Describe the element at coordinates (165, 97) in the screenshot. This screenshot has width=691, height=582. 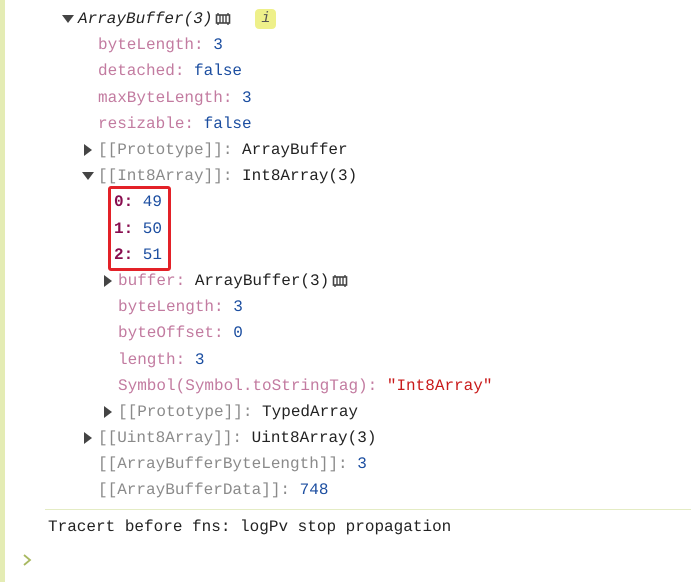
I see `property-key: maxByteLength:` at that location.